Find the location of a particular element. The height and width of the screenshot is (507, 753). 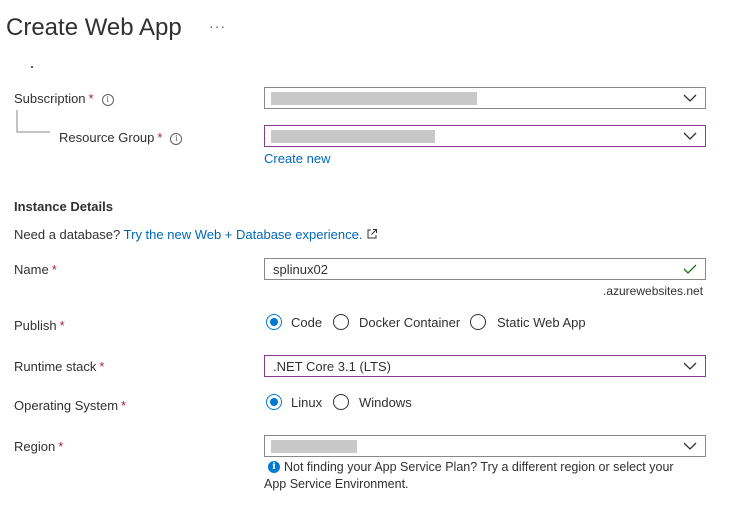

name-label-row: Name * is located at coordinates (35, 269).